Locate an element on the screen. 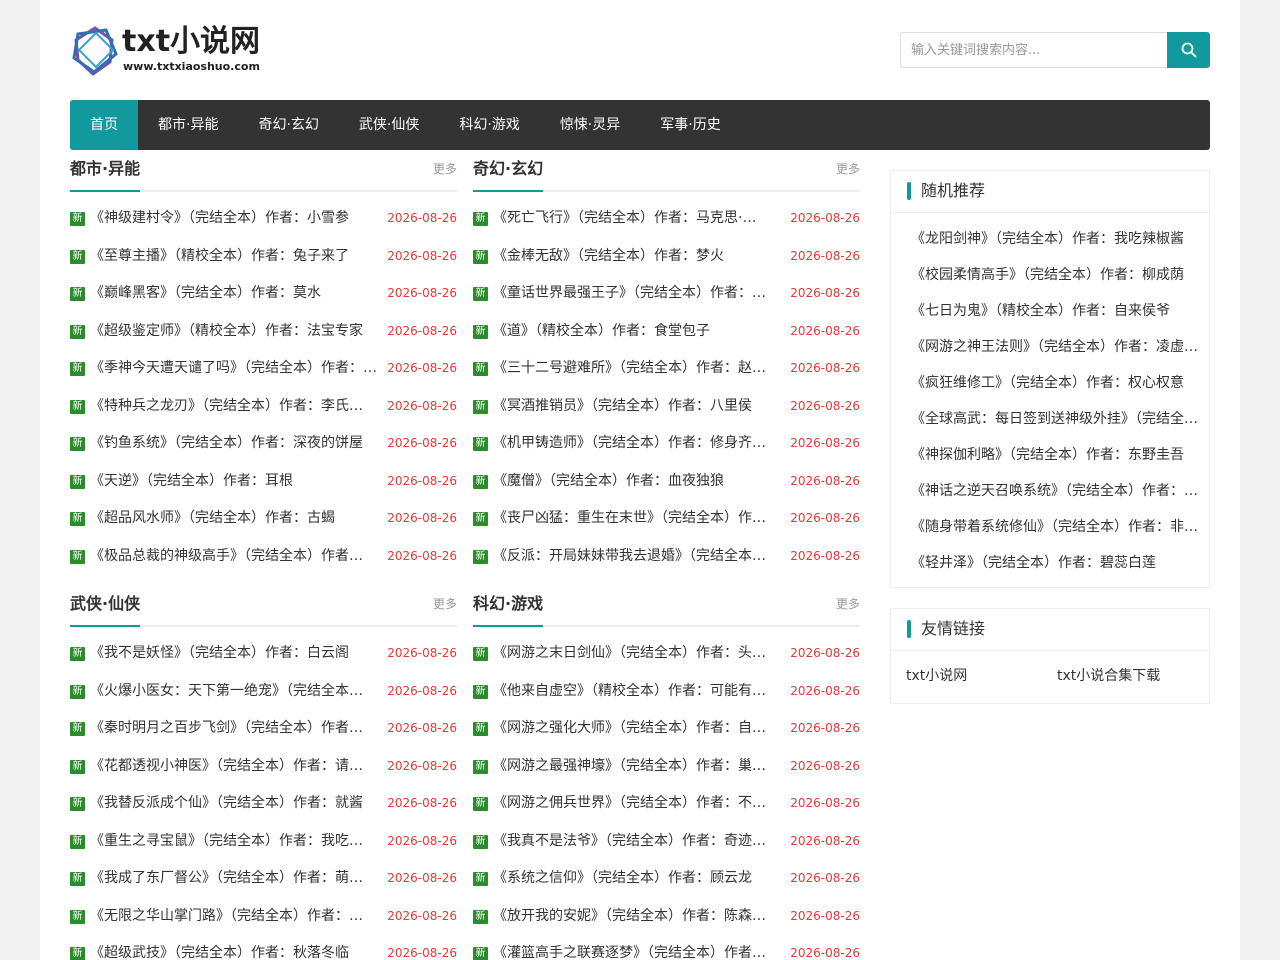 The height and width of the screenshot is (960, 1280). friend-link: txt小说网 is located at coordinates (936, 676).